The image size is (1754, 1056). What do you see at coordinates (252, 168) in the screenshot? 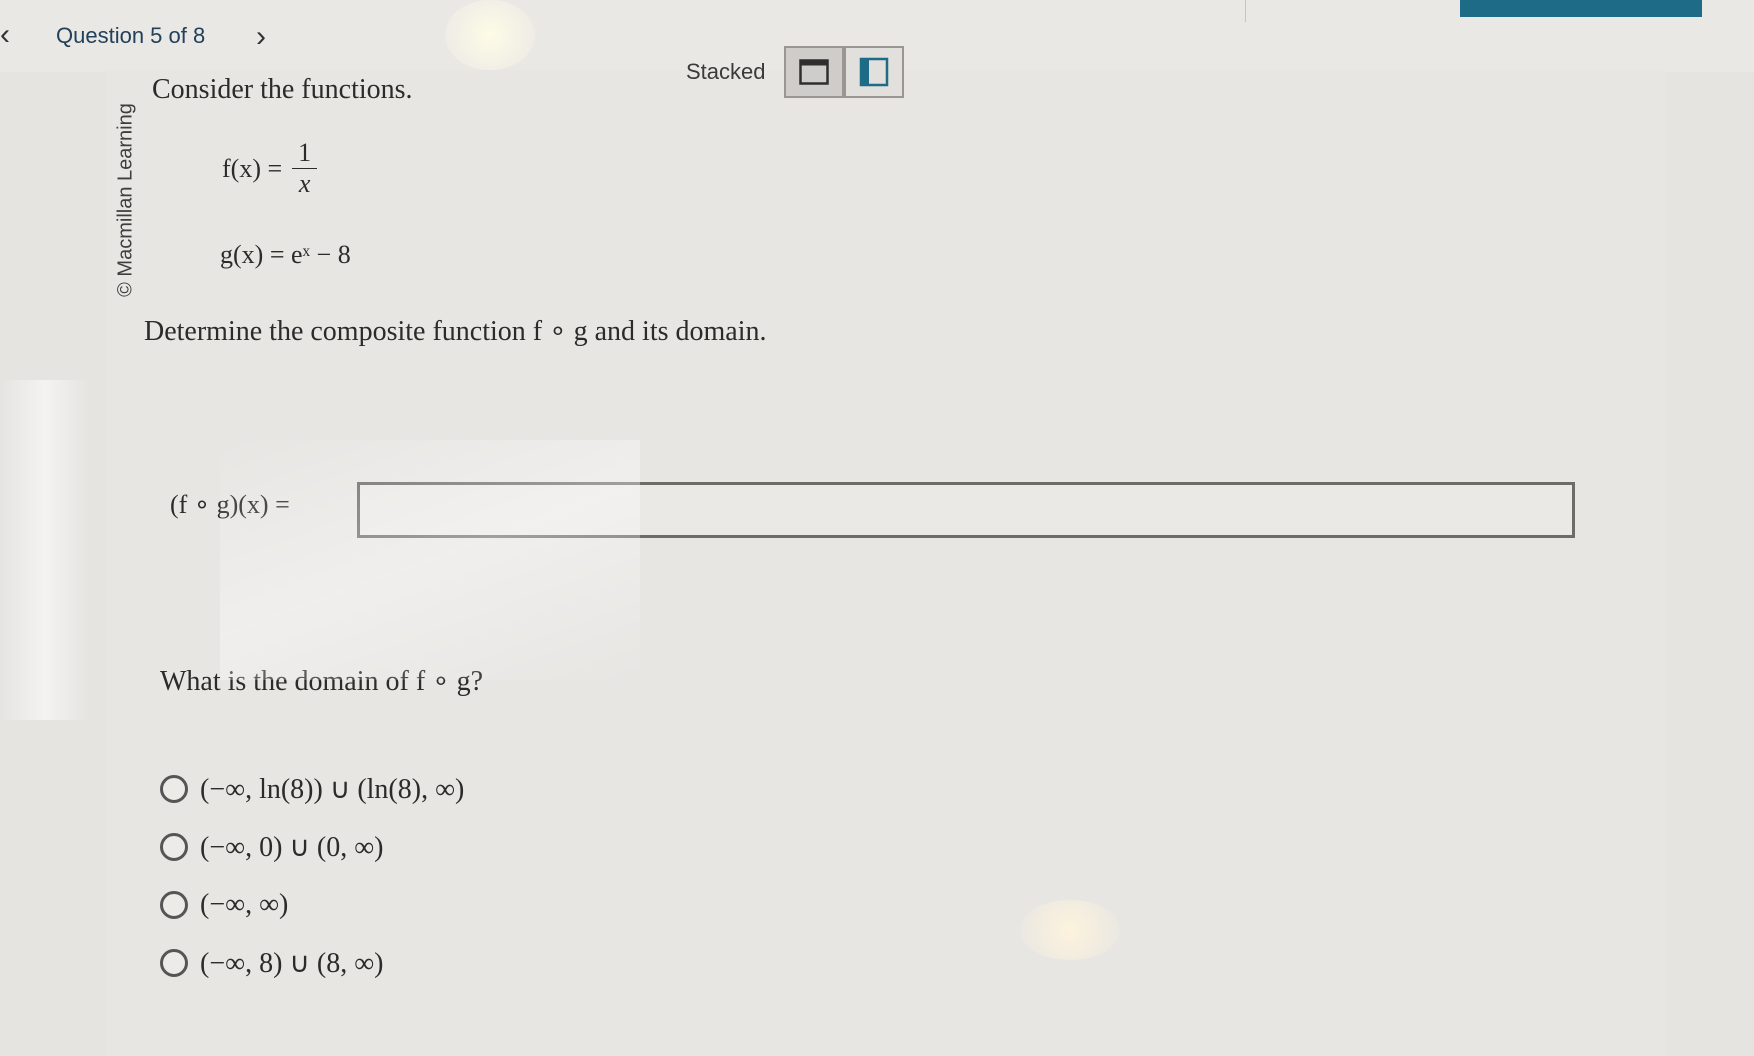
I see `function-f-lhs: f(x) =` at bounding box center [252, 168].